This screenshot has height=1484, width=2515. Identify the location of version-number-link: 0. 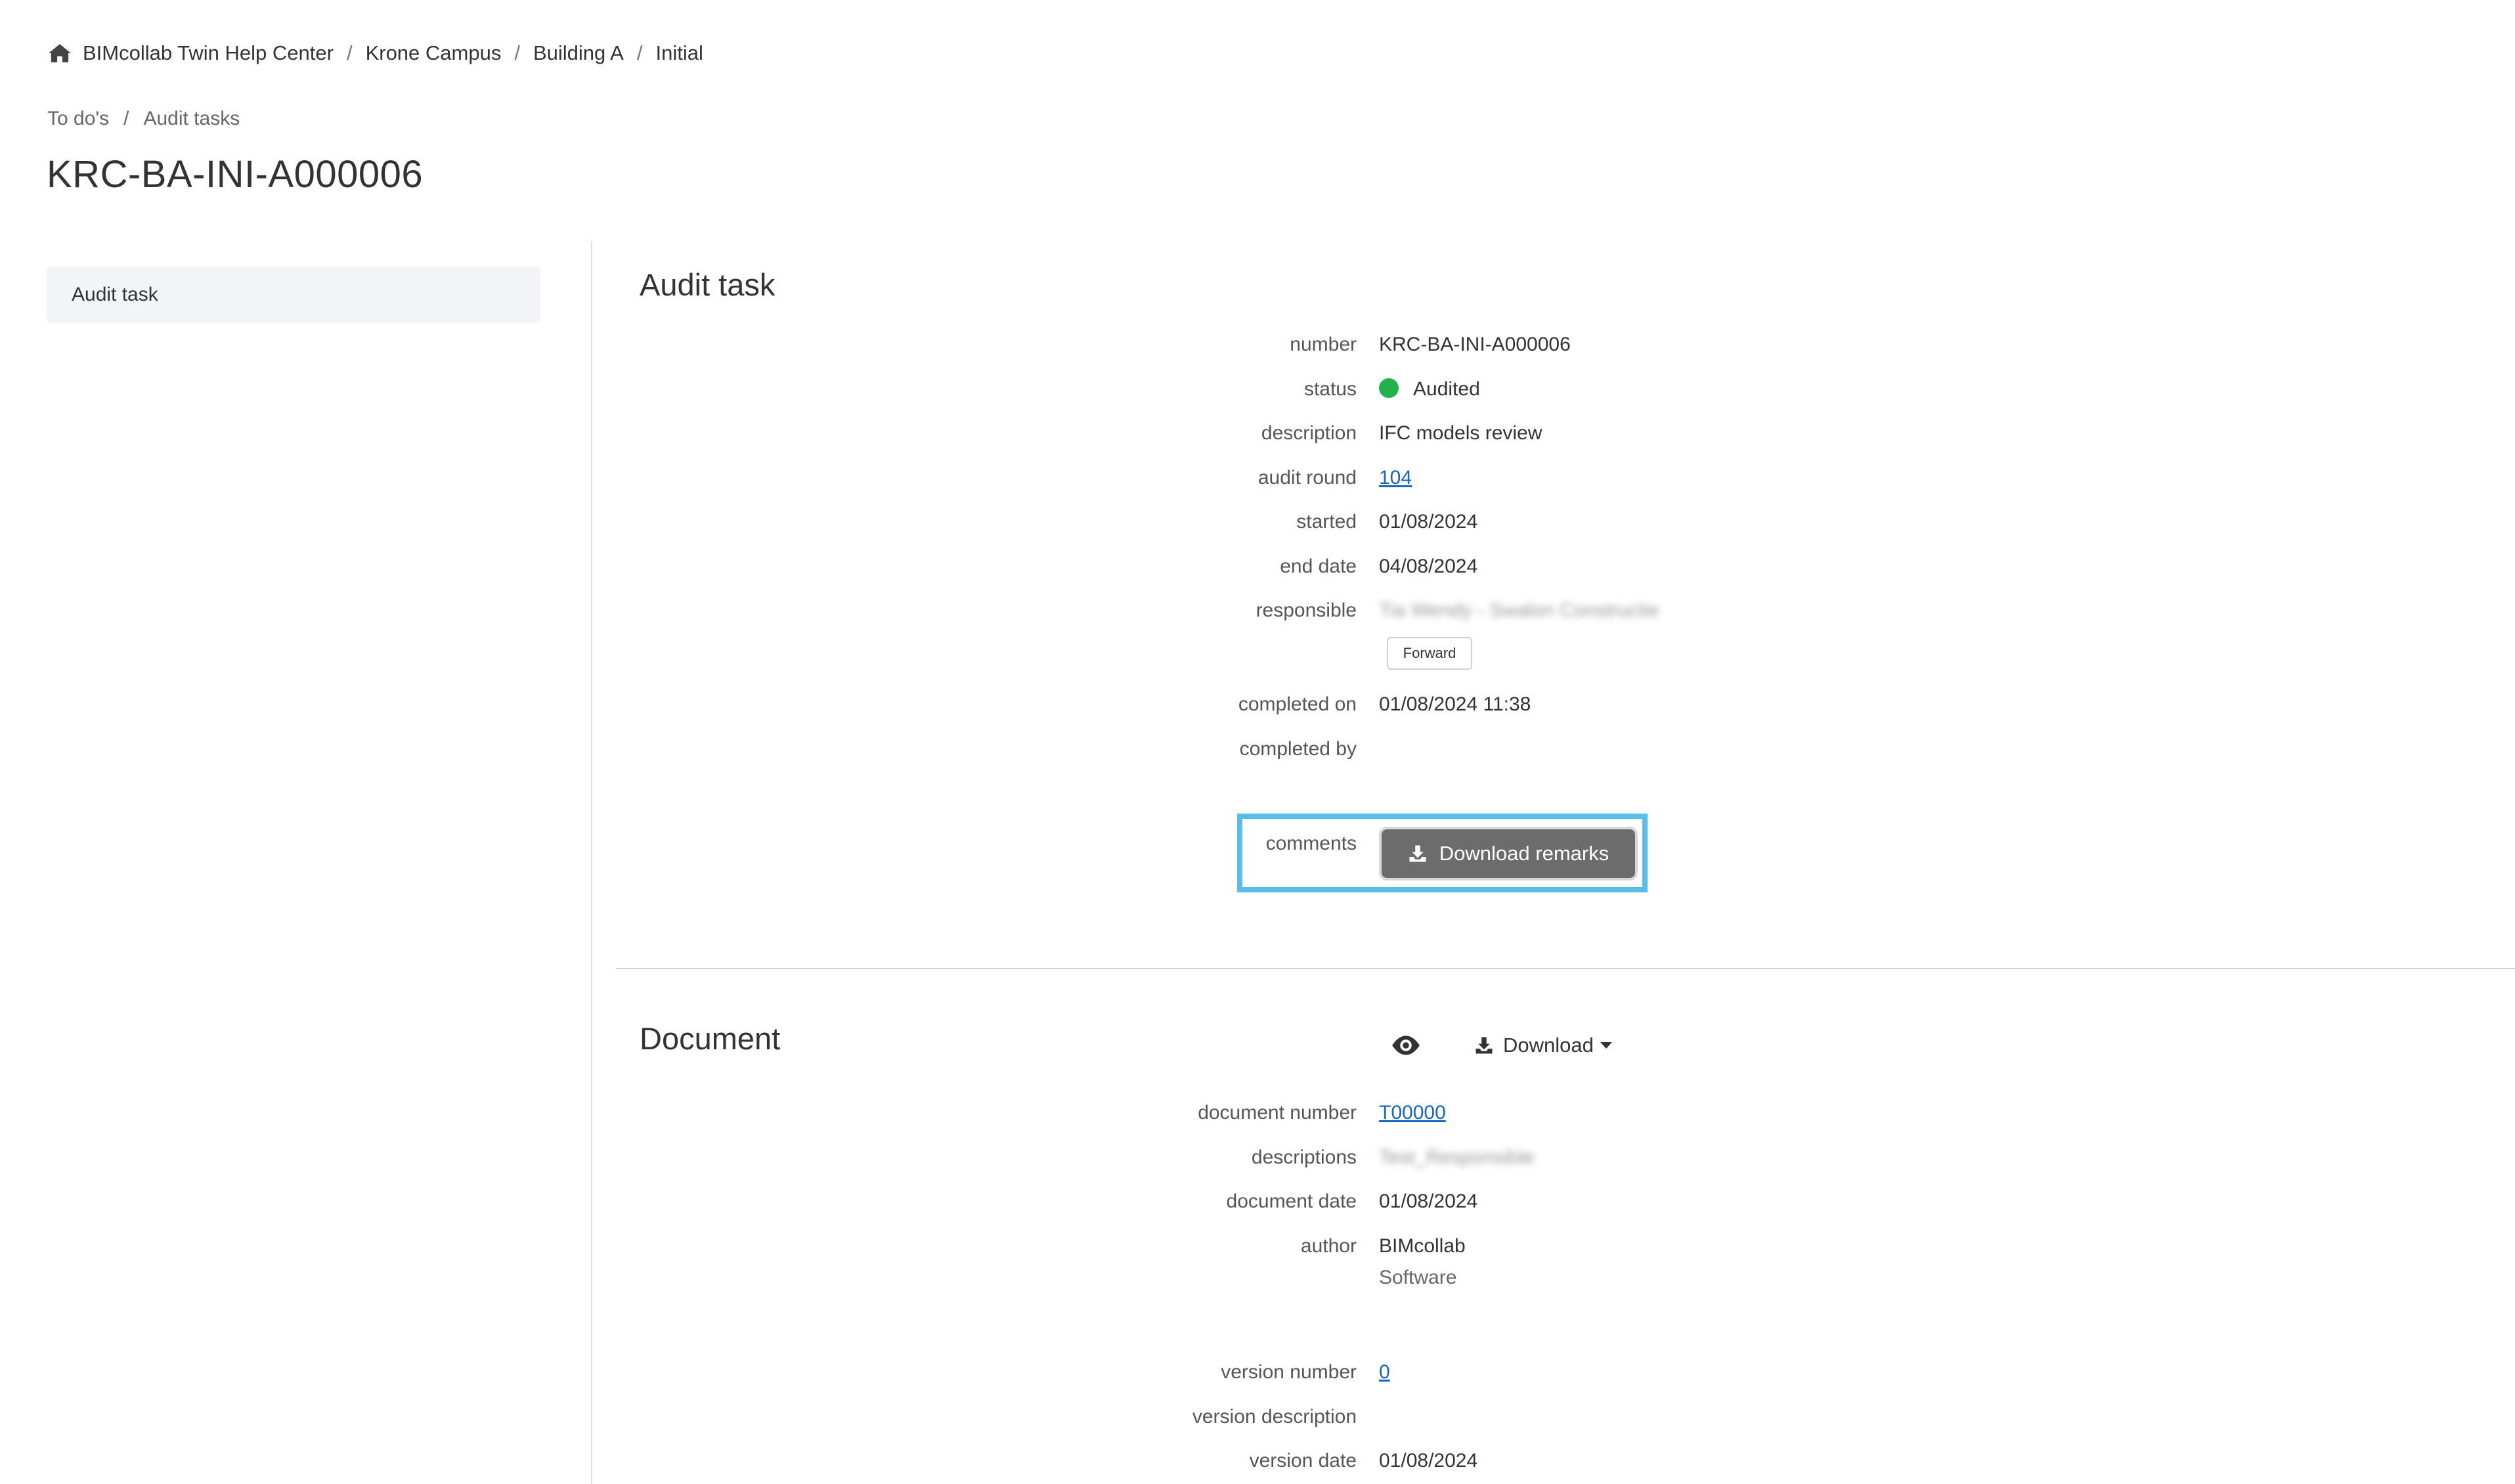
(1384, 1372).